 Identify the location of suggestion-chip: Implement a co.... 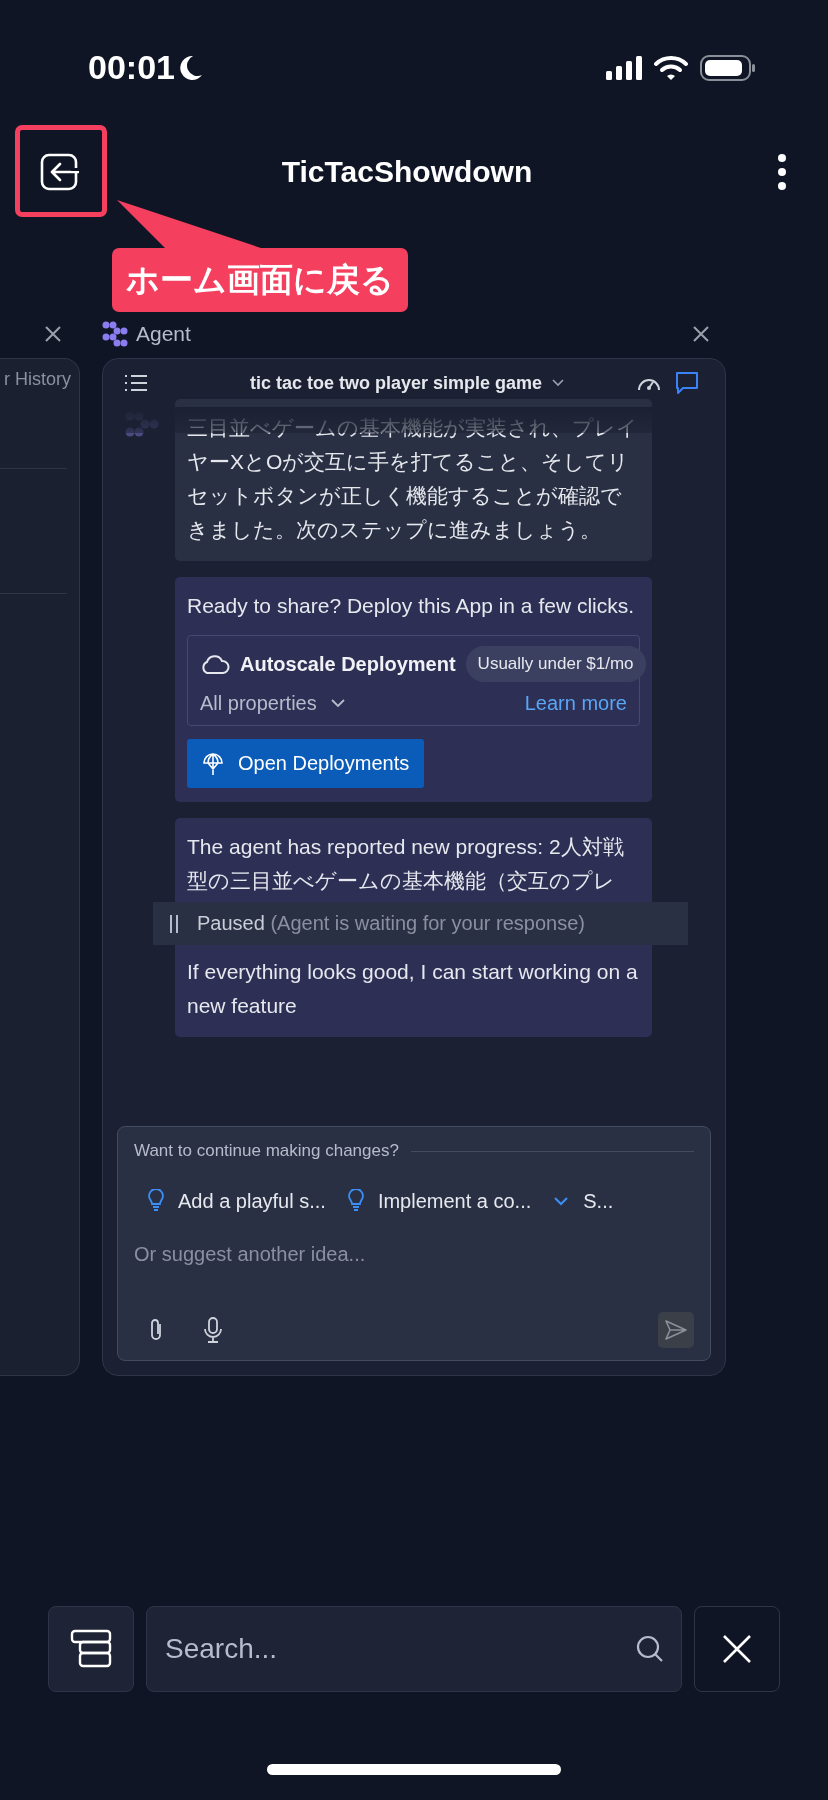
(439, 1201).